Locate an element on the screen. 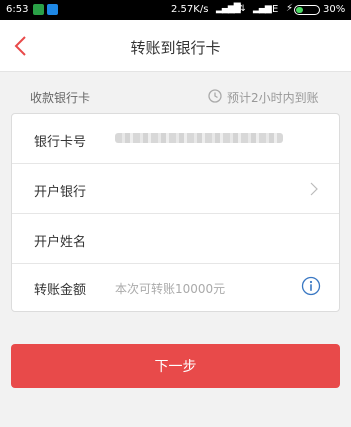 Image resolution: width=351 pixels, height=427 pixels. status-bar: 6:53 2.57K/s ▂▄▆█ ⇅ ▂▄▆ E ⚡ 30% is located at coordinates (175, 10).